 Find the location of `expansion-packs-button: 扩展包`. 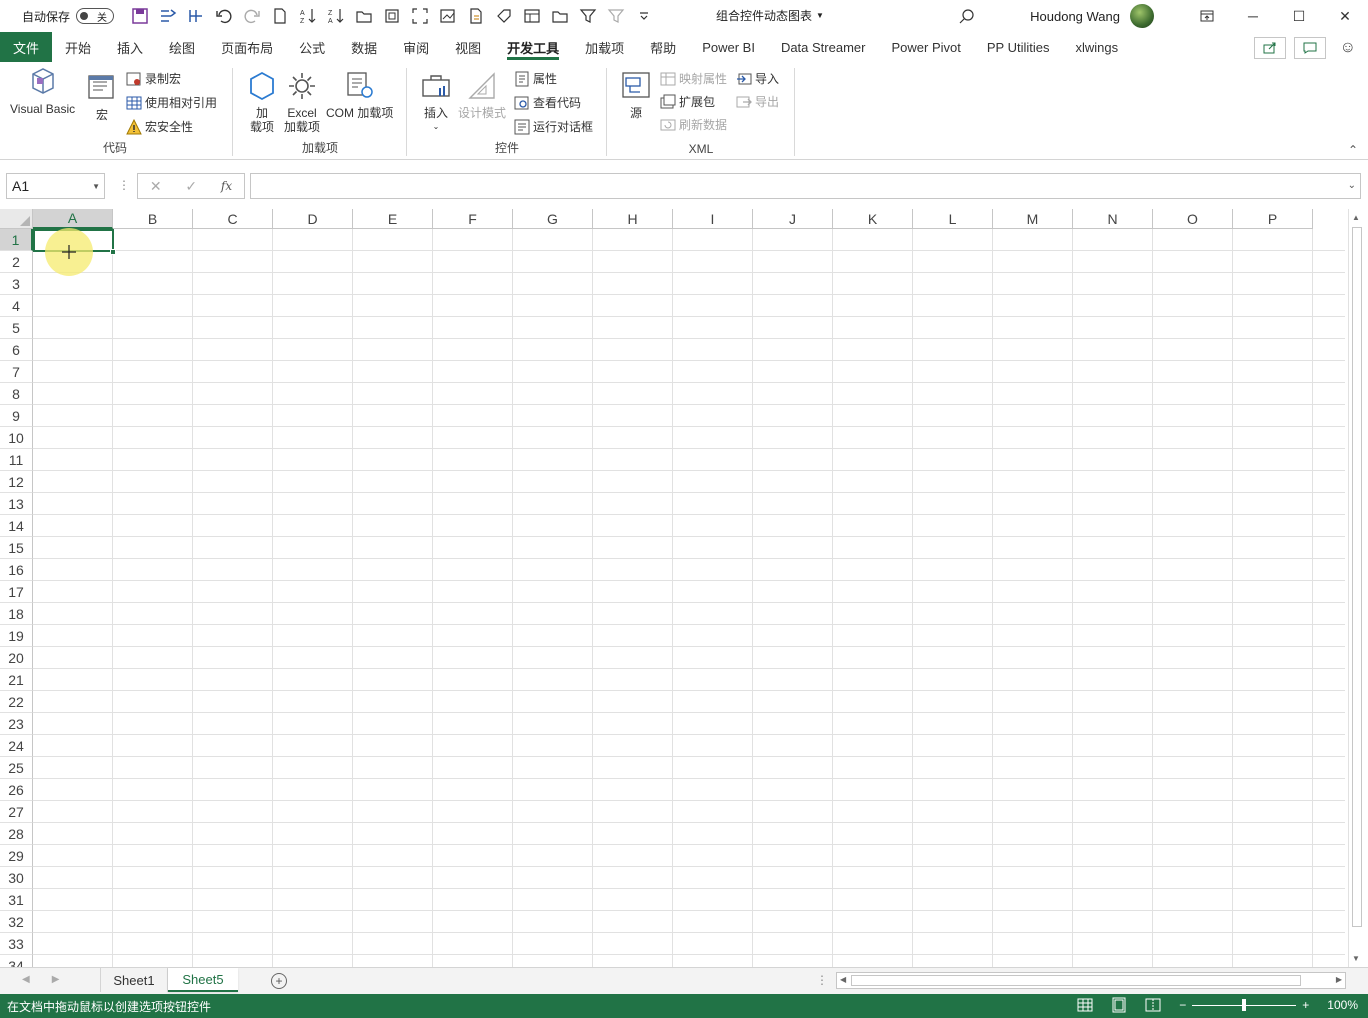

expansion-packs-button: 扩展包 is located at coordinates (687, 101).